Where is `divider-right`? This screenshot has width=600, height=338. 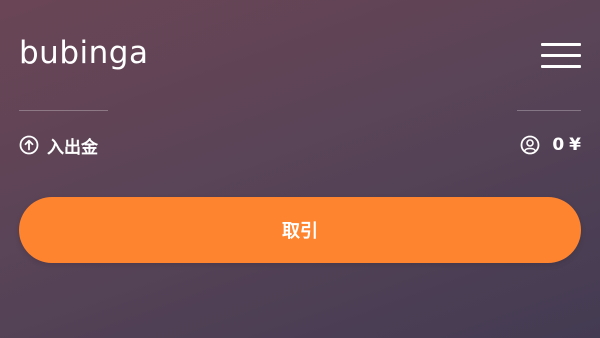 divider-right is located at coordinates (549, 110).